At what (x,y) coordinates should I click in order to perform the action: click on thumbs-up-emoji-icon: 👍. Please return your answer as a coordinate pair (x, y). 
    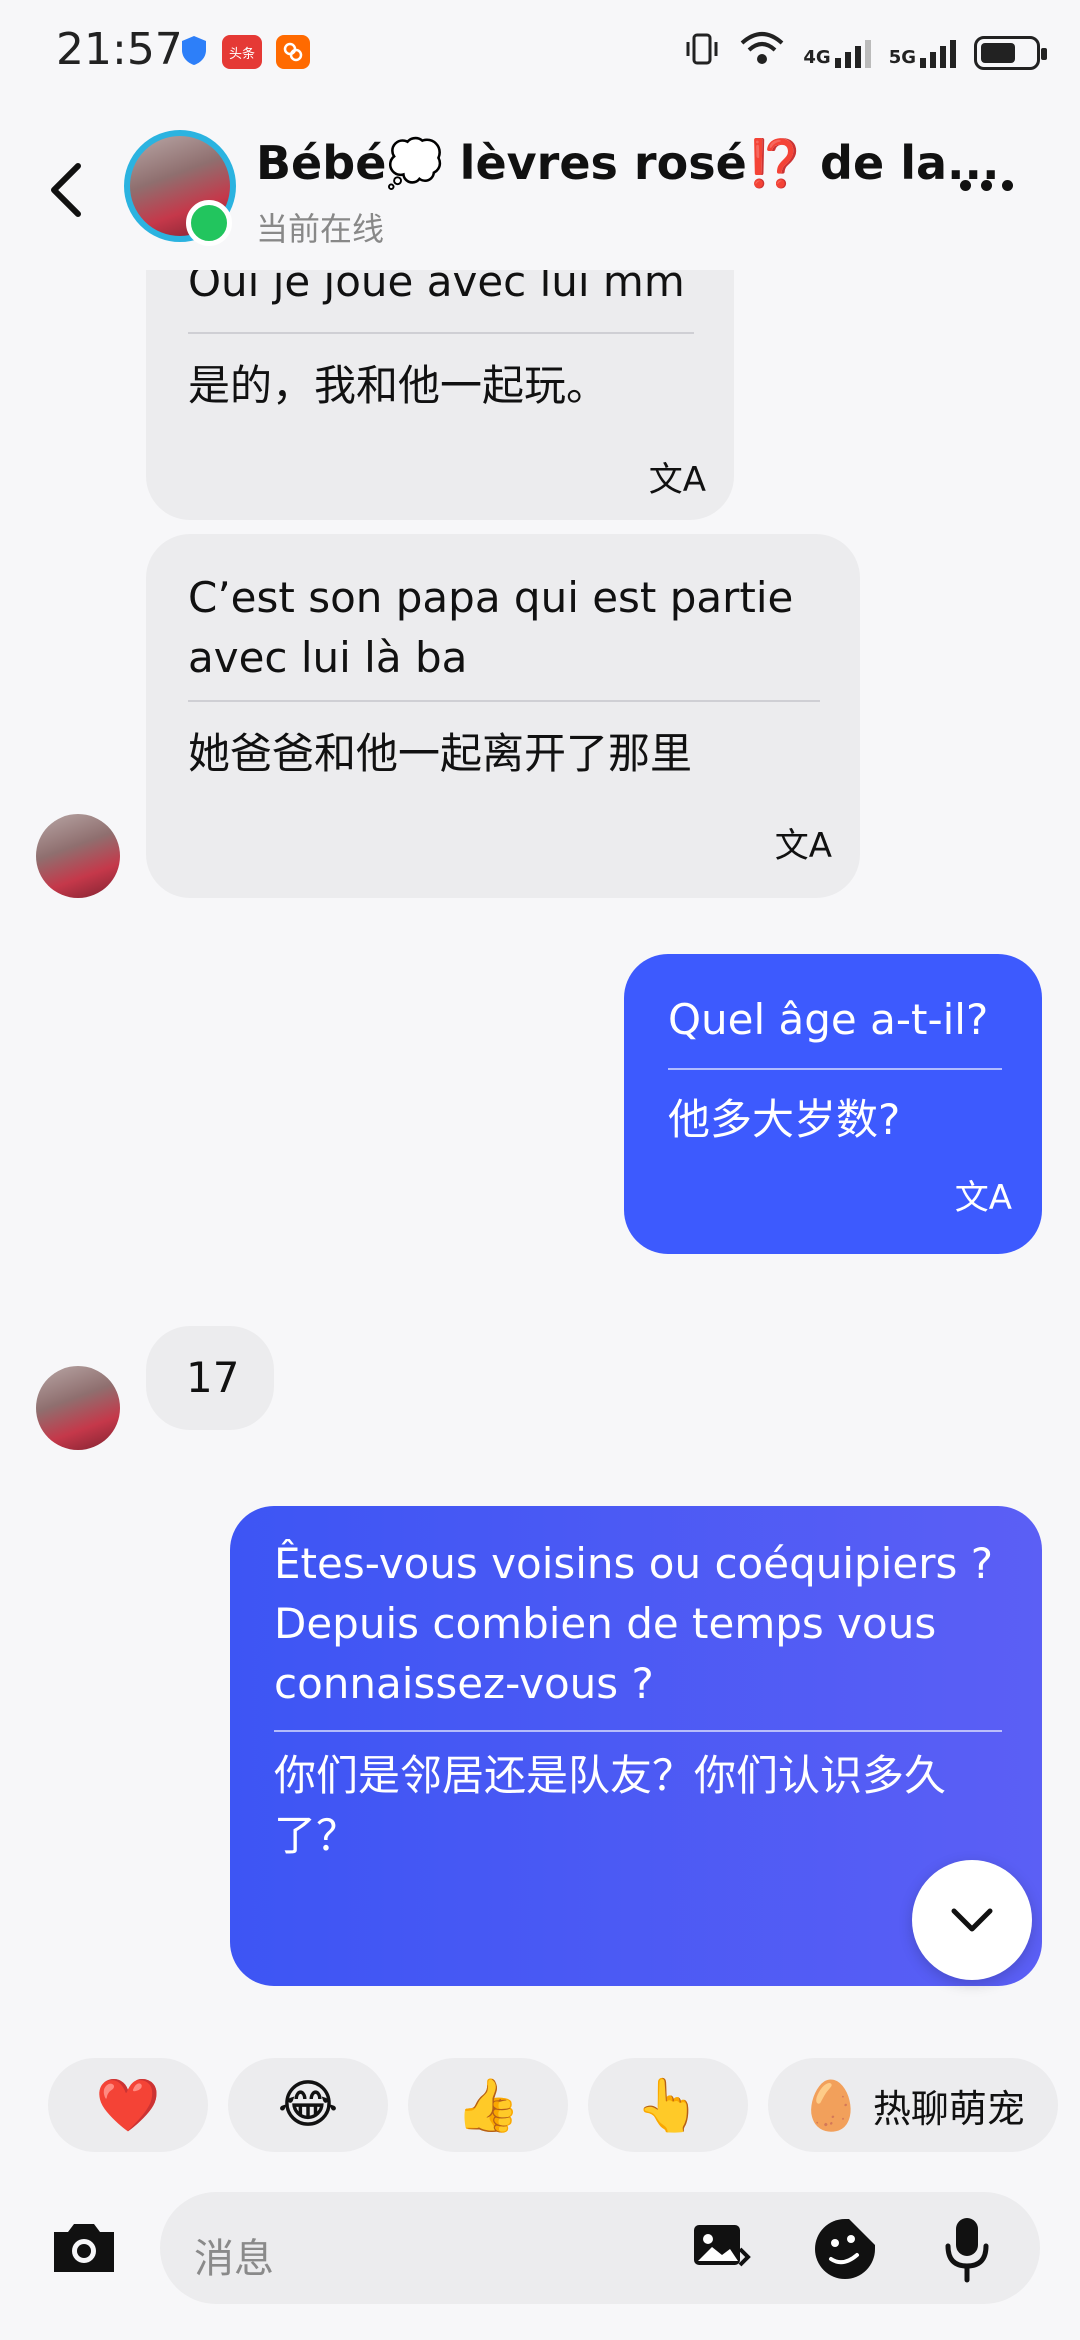
    Looking at the image, I should click on (488, 2105).